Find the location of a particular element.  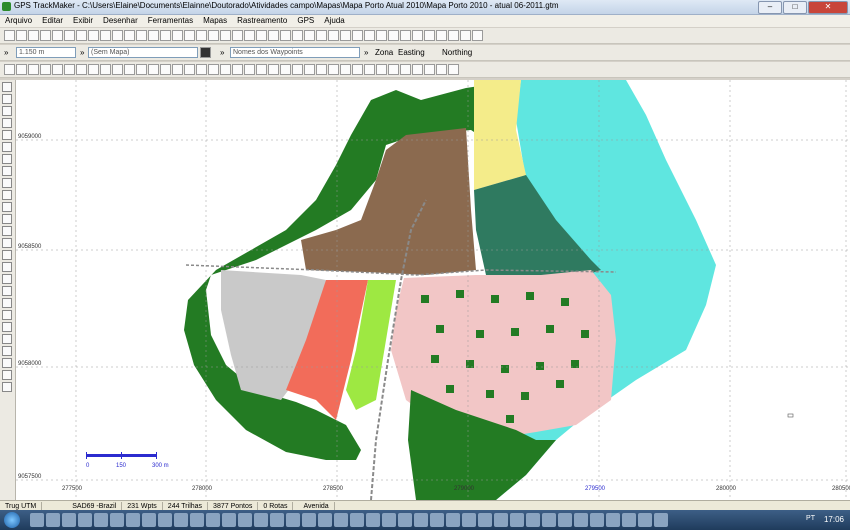

scale-field: 1.150 m is located at coordinates (46, 52).